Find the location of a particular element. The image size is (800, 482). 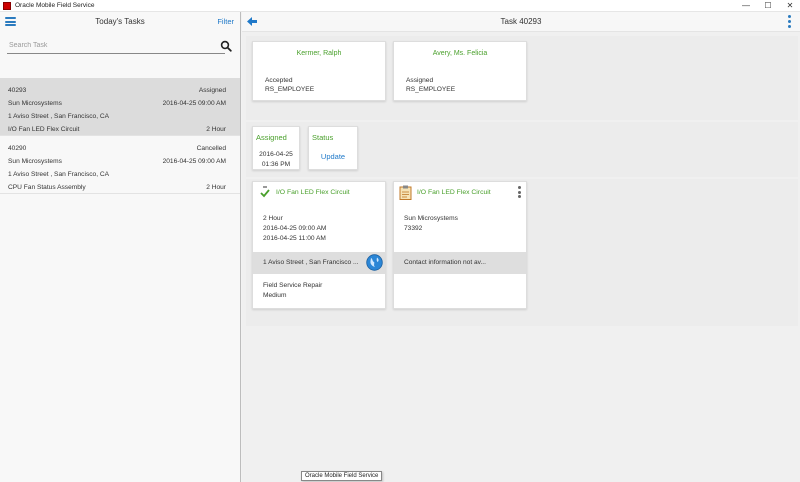

checkmark-icon is located at coordinates (265, 192).